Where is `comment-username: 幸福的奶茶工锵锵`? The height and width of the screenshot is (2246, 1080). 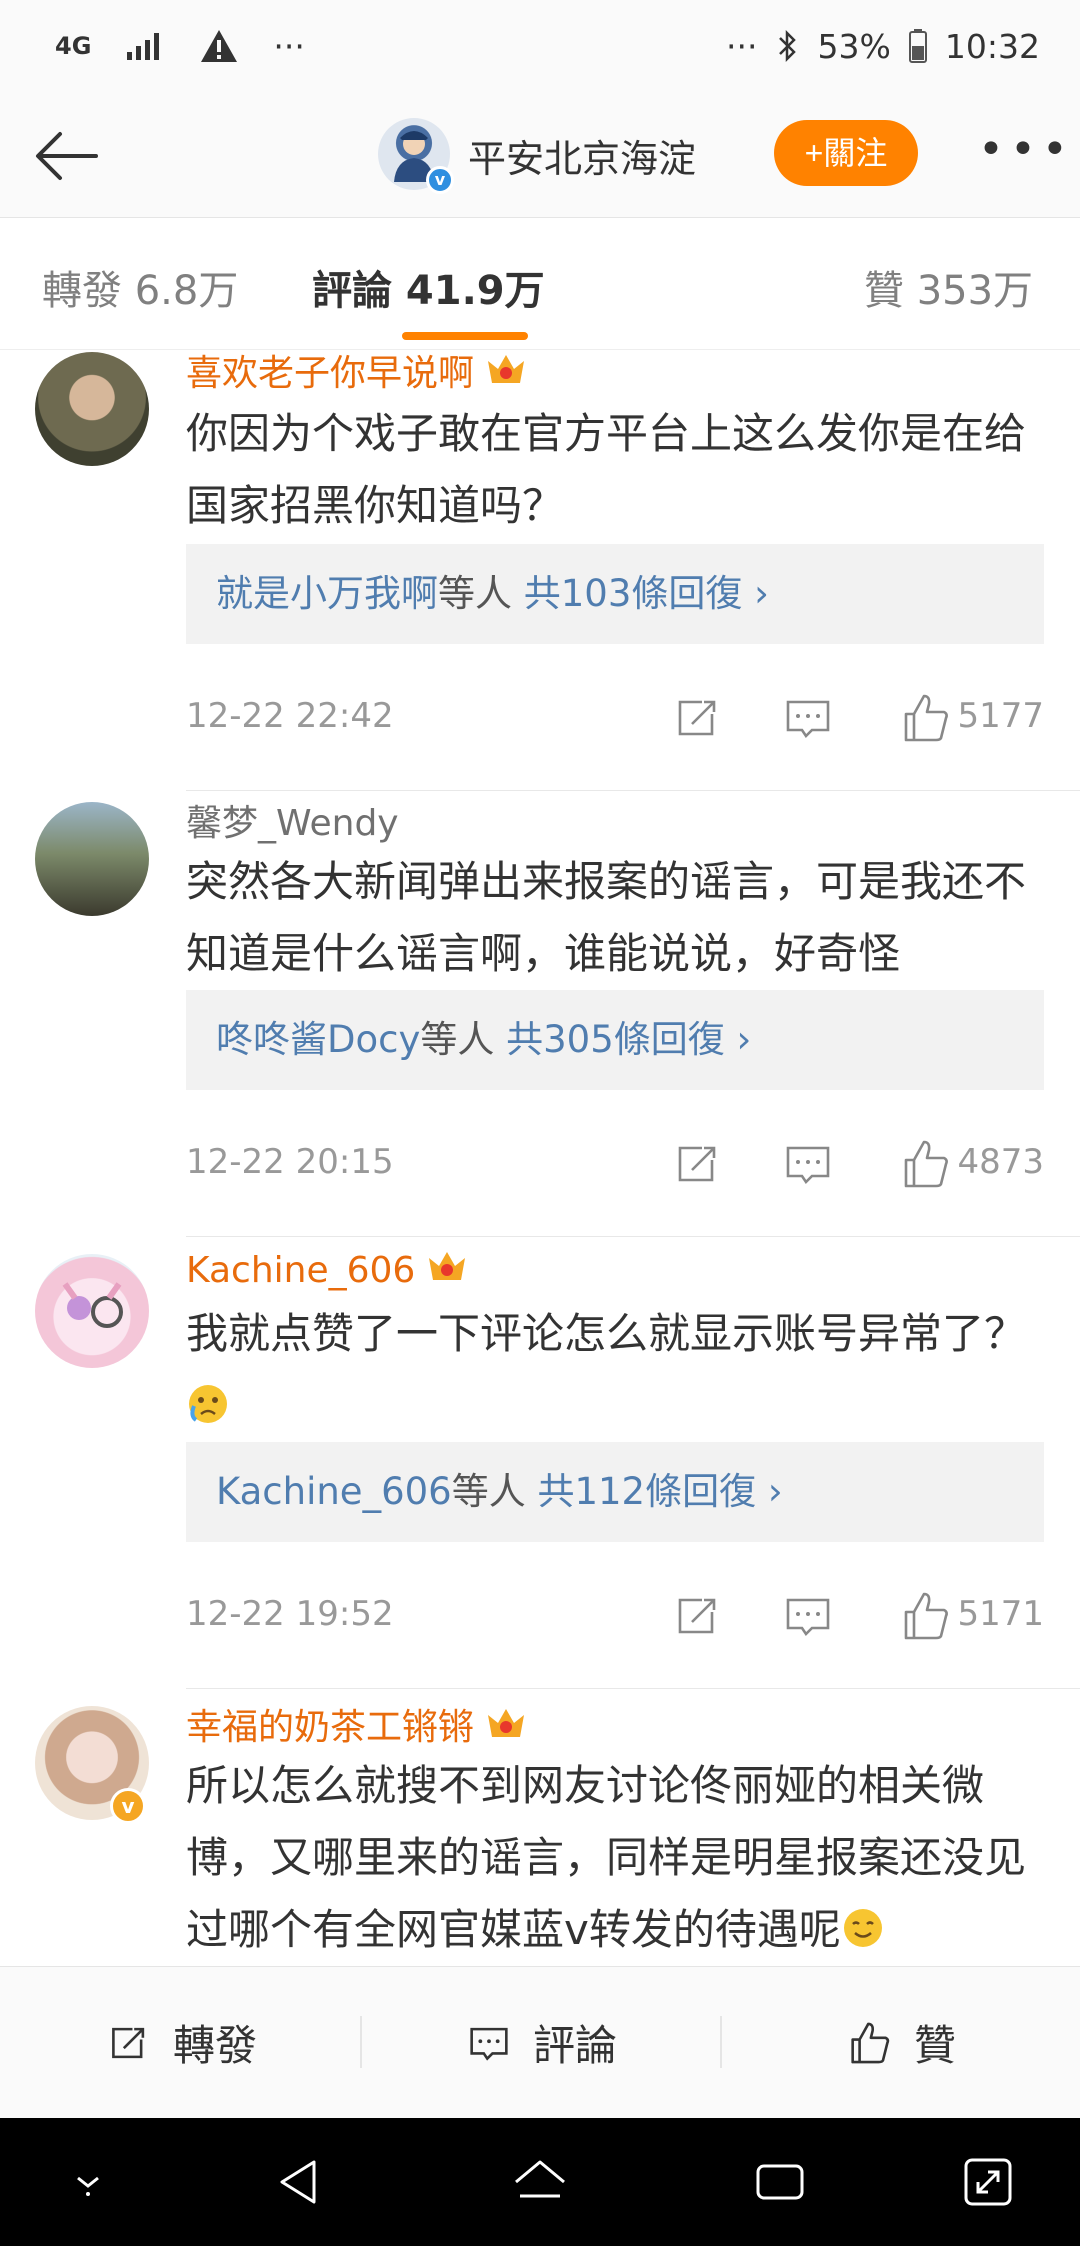 comment-username: 幸福的奶茶工锵锵 is located at coordinates (357, 1724).